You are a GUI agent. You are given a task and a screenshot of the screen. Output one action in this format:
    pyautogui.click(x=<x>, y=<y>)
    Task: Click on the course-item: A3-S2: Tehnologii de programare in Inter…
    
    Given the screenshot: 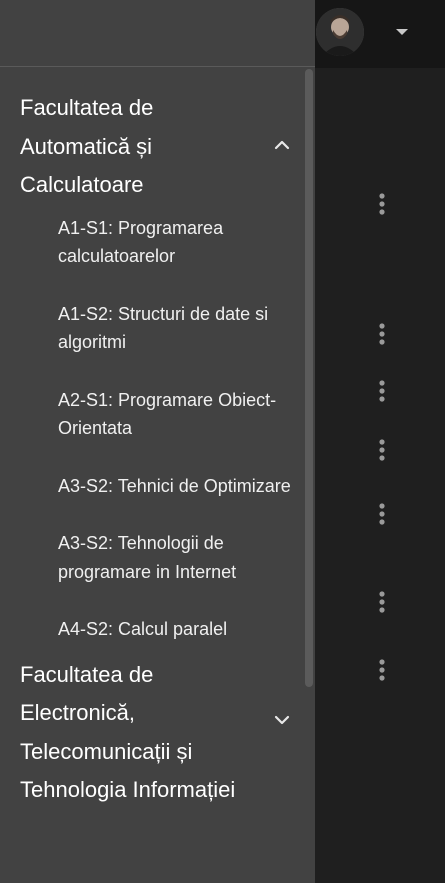 What is the action you would take?
    pyautogui.click(x=157, y=557)
    